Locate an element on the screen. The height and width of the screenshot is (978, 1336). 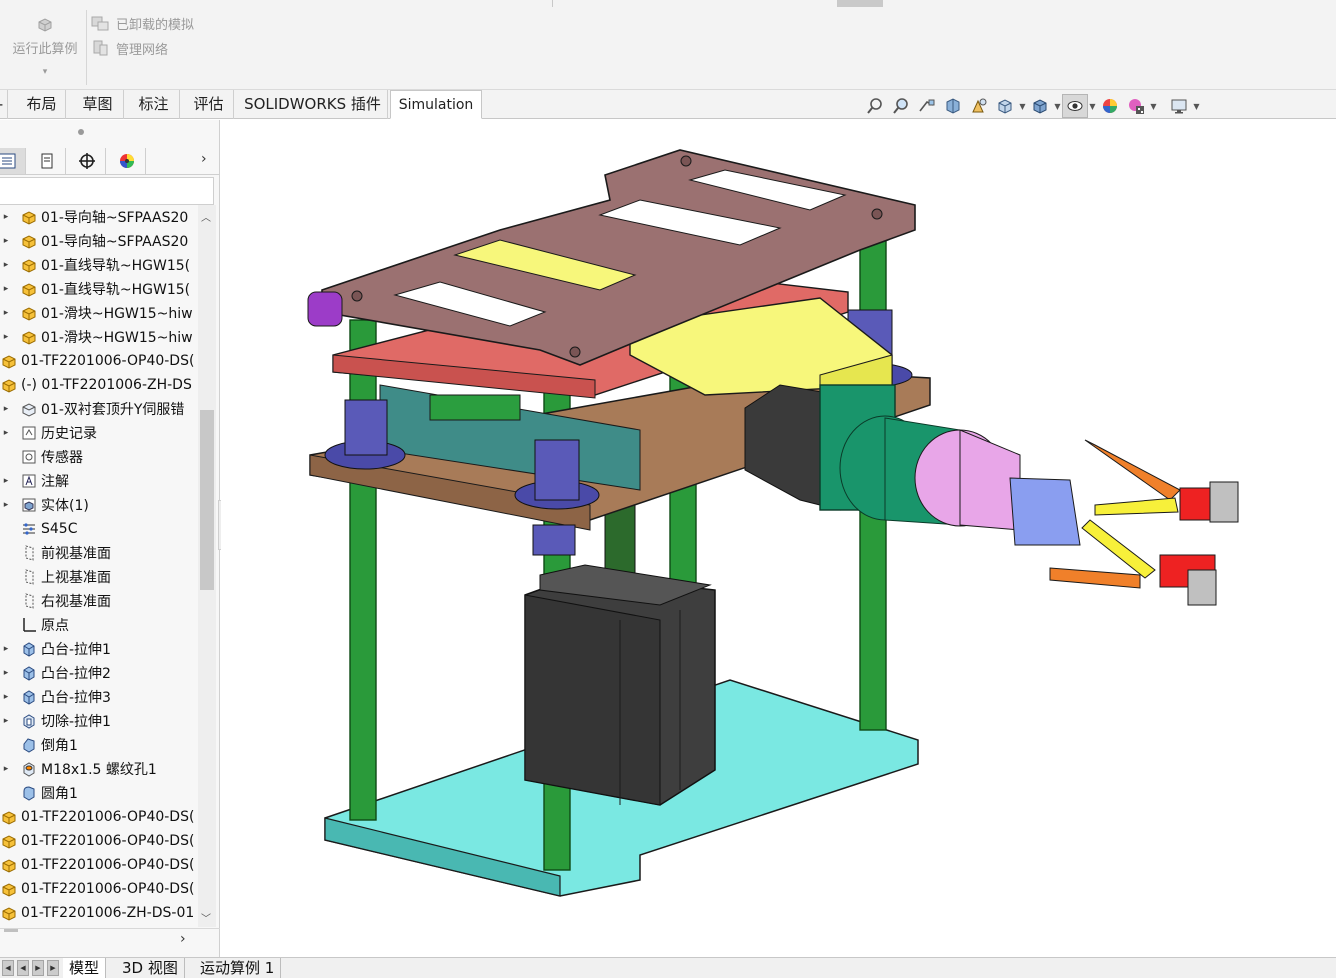
tree-item: 前视基准面 is located at coordinates (55, 553).